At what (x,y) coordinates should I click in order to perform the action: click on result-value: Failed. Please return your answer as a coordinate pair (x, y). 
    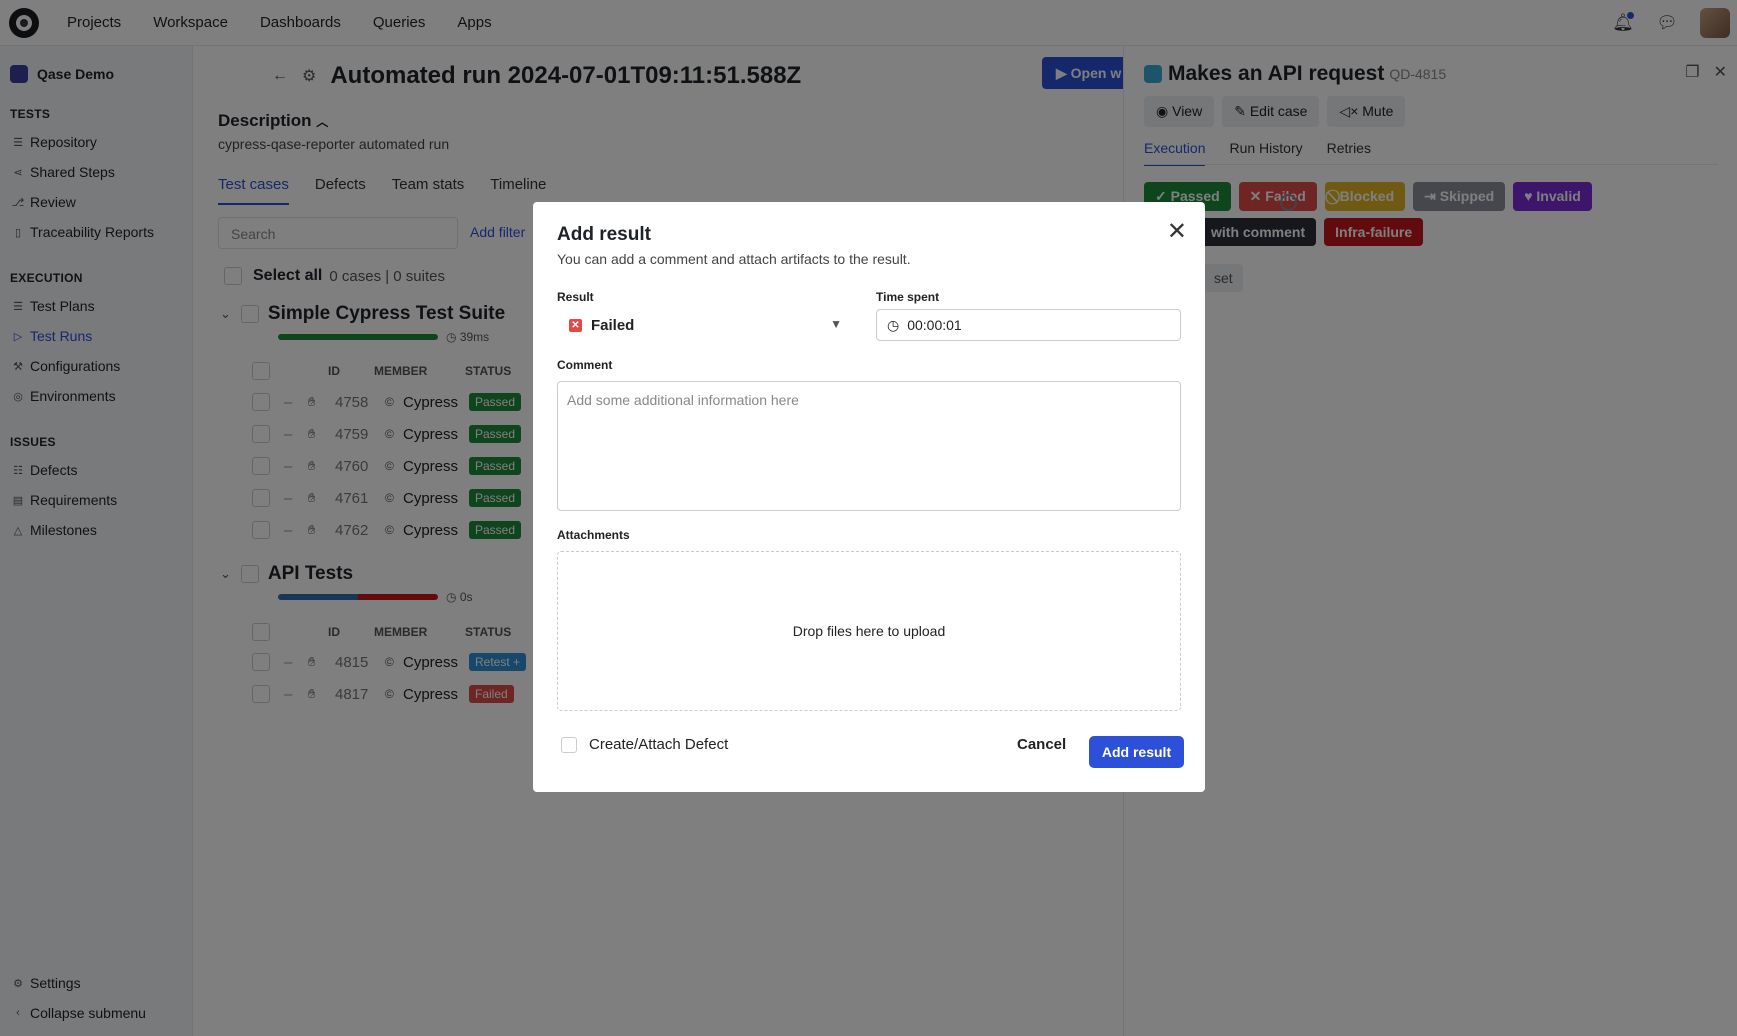
    Looking at the image, I should click on (613, 325).